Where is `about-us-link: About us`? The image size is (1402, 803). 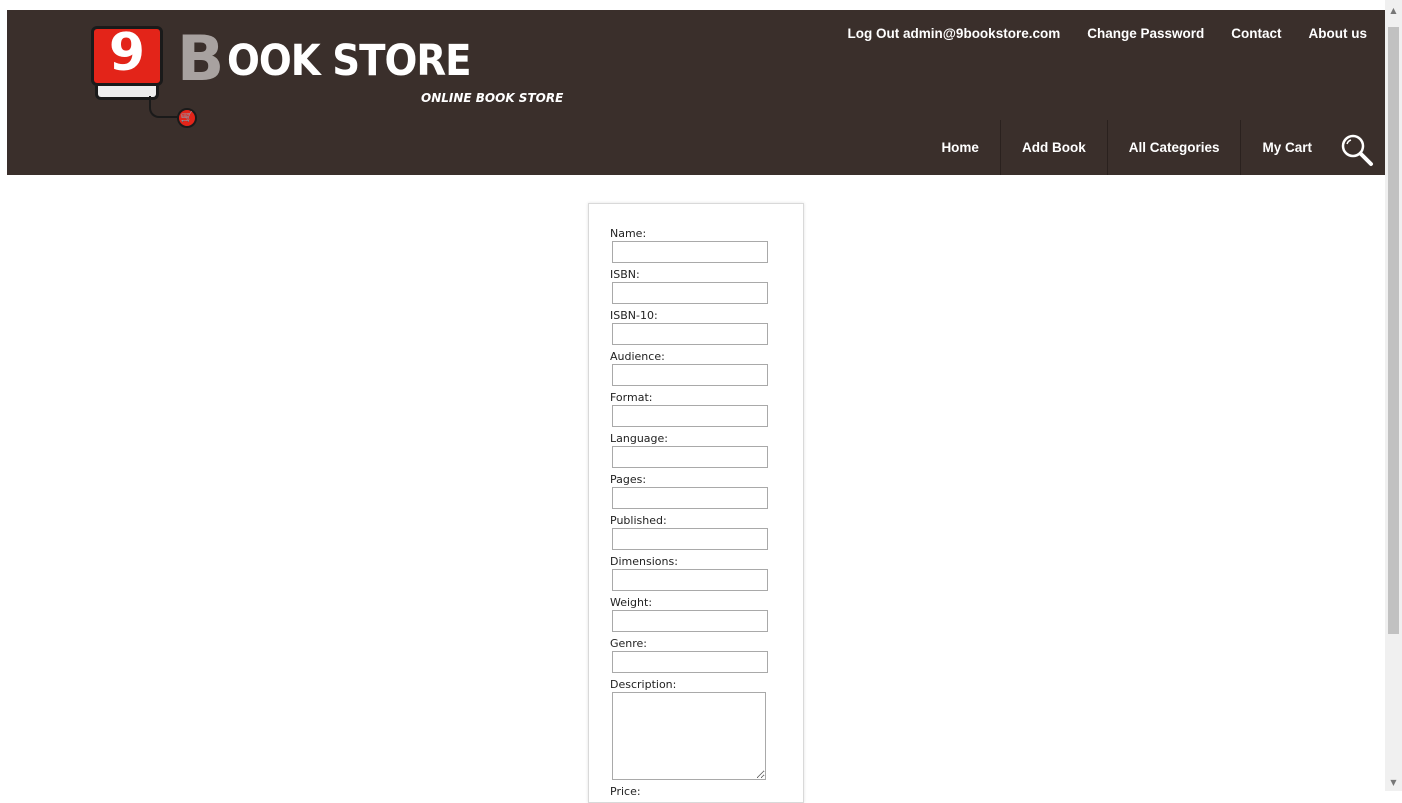
about-us-link: About us is located at coordinates (1338, 33).